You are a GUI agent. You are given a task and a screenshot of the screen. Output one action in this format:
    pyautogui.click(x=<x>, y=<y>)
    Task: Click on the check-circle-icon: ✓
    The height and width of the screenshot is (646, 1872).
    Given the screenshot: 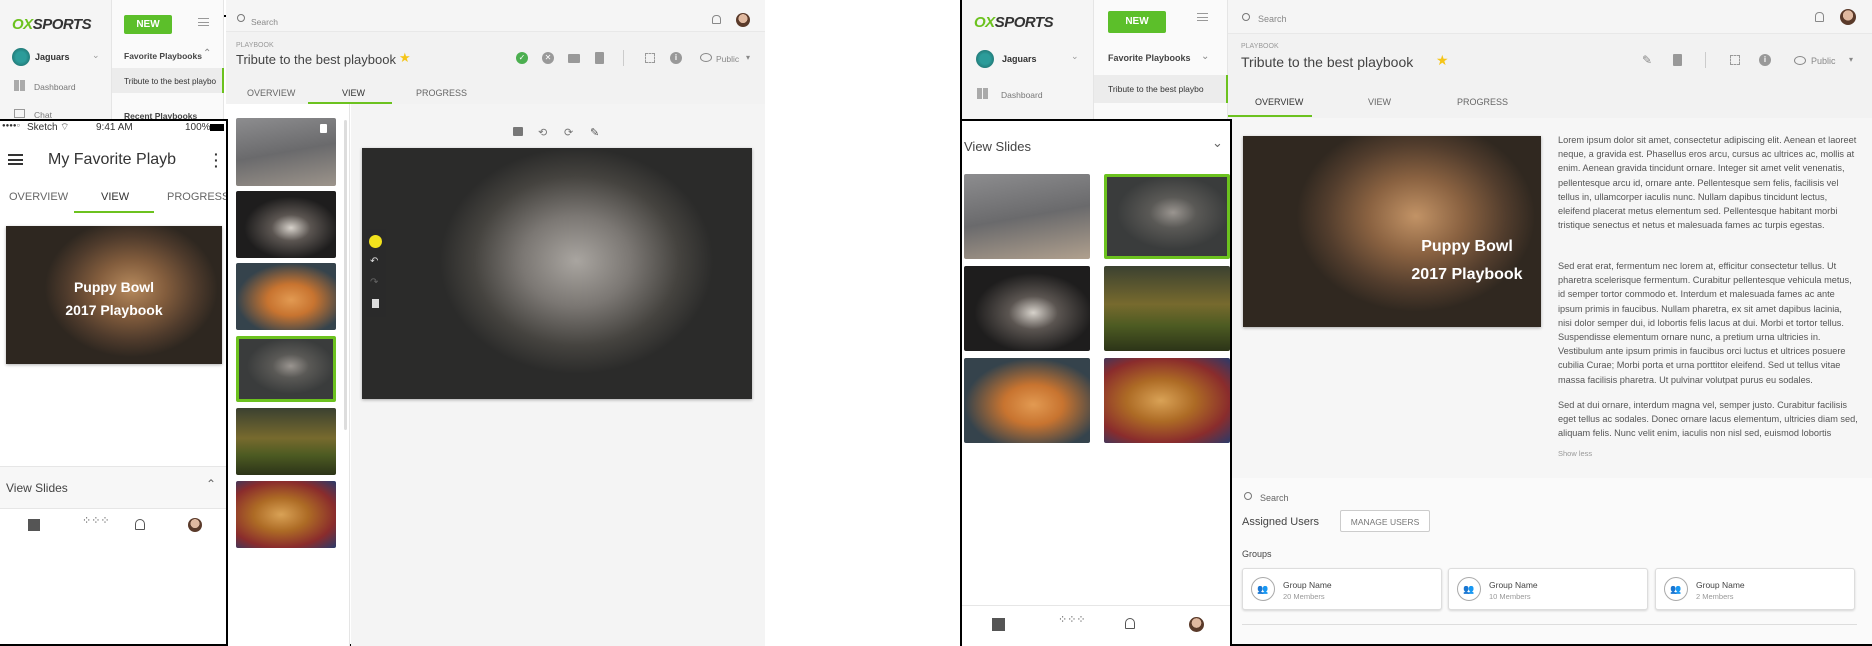 What is the action you would take?
    pyautogui.click(x=522, y=58)
    